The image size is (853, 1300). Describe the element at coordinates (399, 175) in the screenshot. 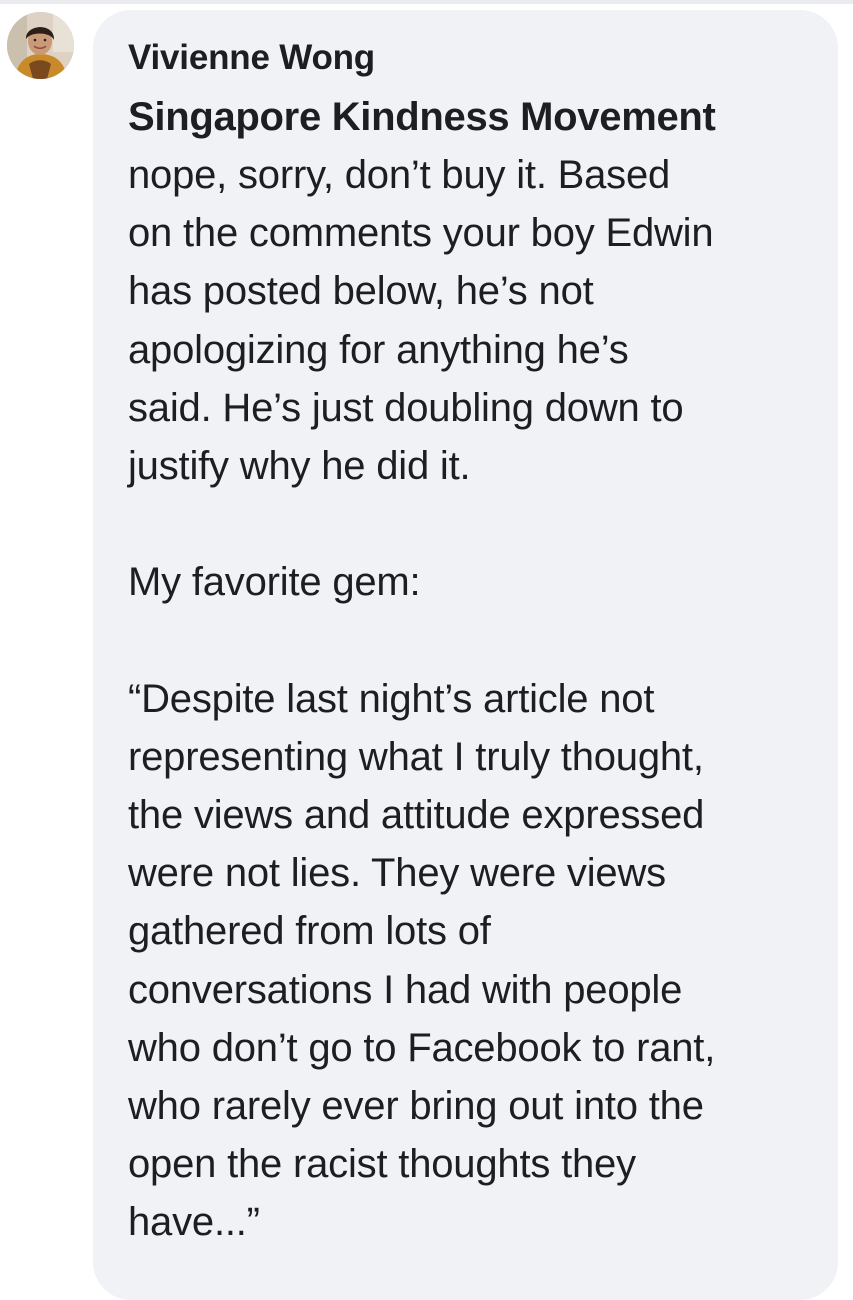

I see `comment-text-line: nope, sorry, don’t buy it. Based` at that location.